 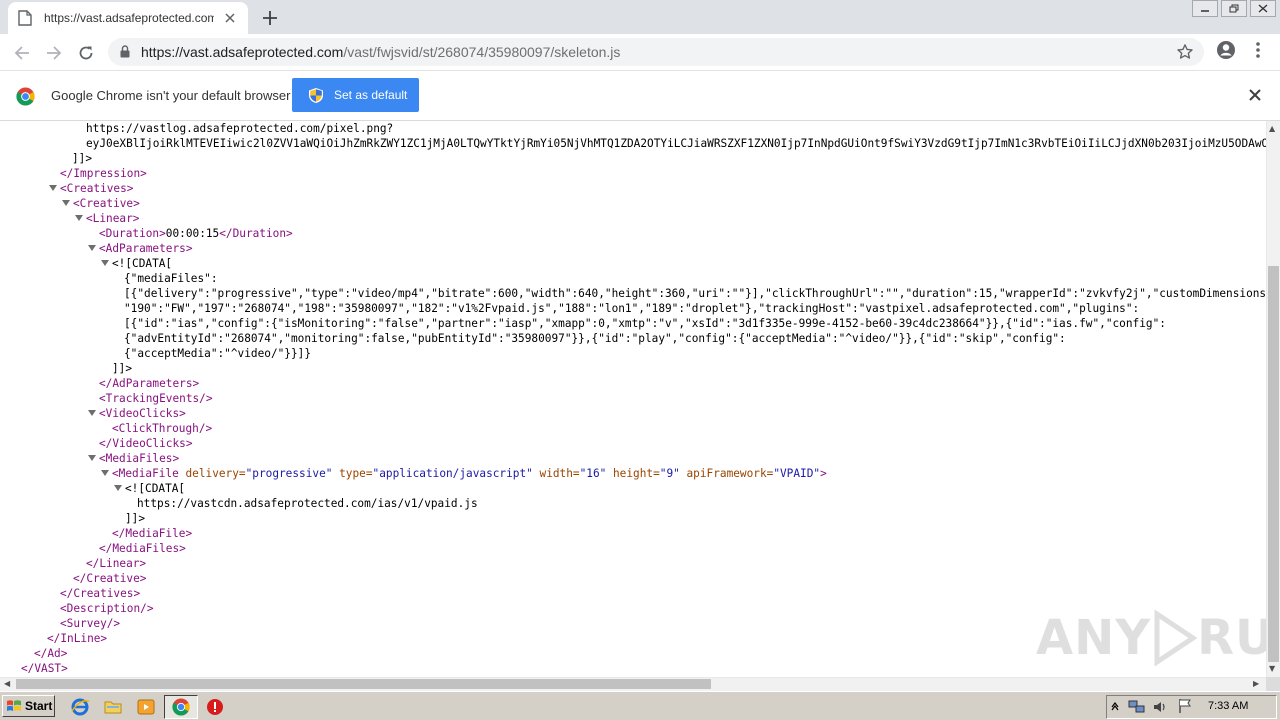 What do you see at coordinates (14, 705) in the screenshot?
I see `windows-logo-icon` at bounding box center [14, 705].